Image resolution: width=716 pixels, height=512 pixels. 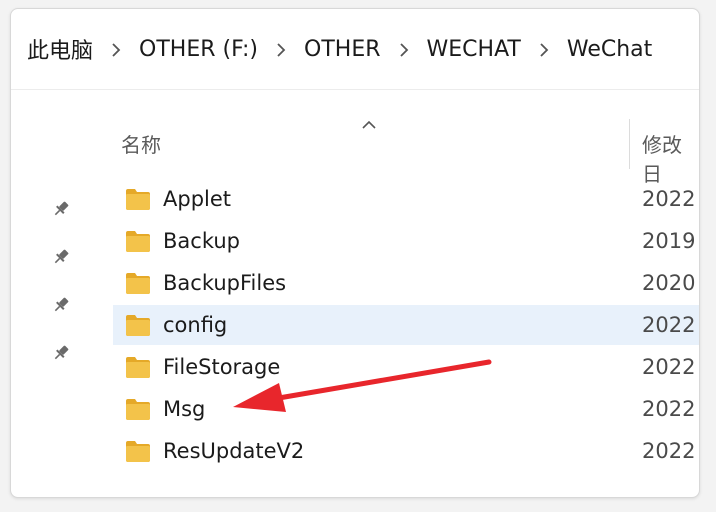 What do you see at coordinates (225, 283) in the screenshot?
I see `file-name: BackupFiles` at bounding box center [225, 283].